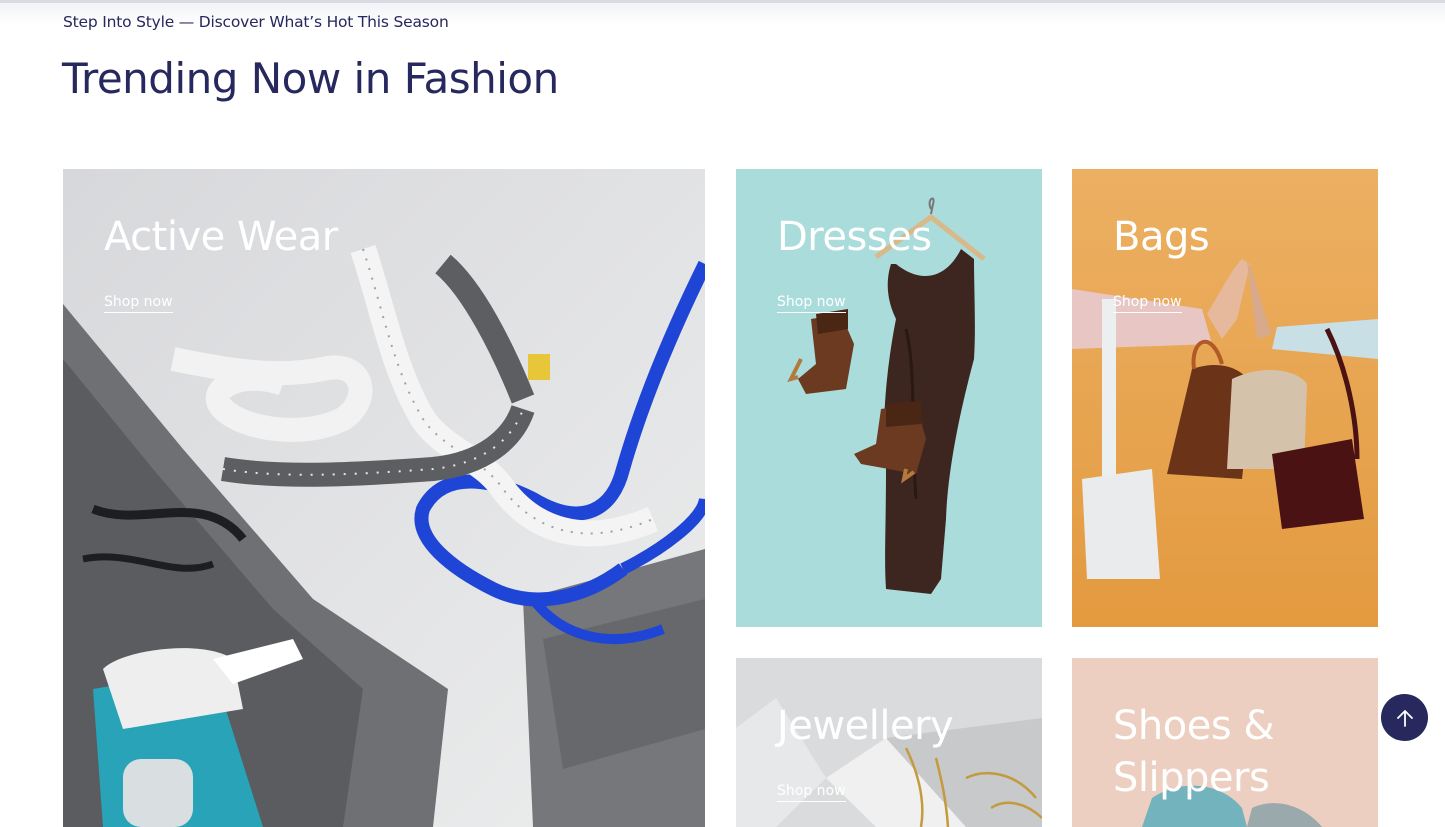 The width and height of the screenshot is (1445, 827). I want to click on back-to-top-button, so click(1404, 717).